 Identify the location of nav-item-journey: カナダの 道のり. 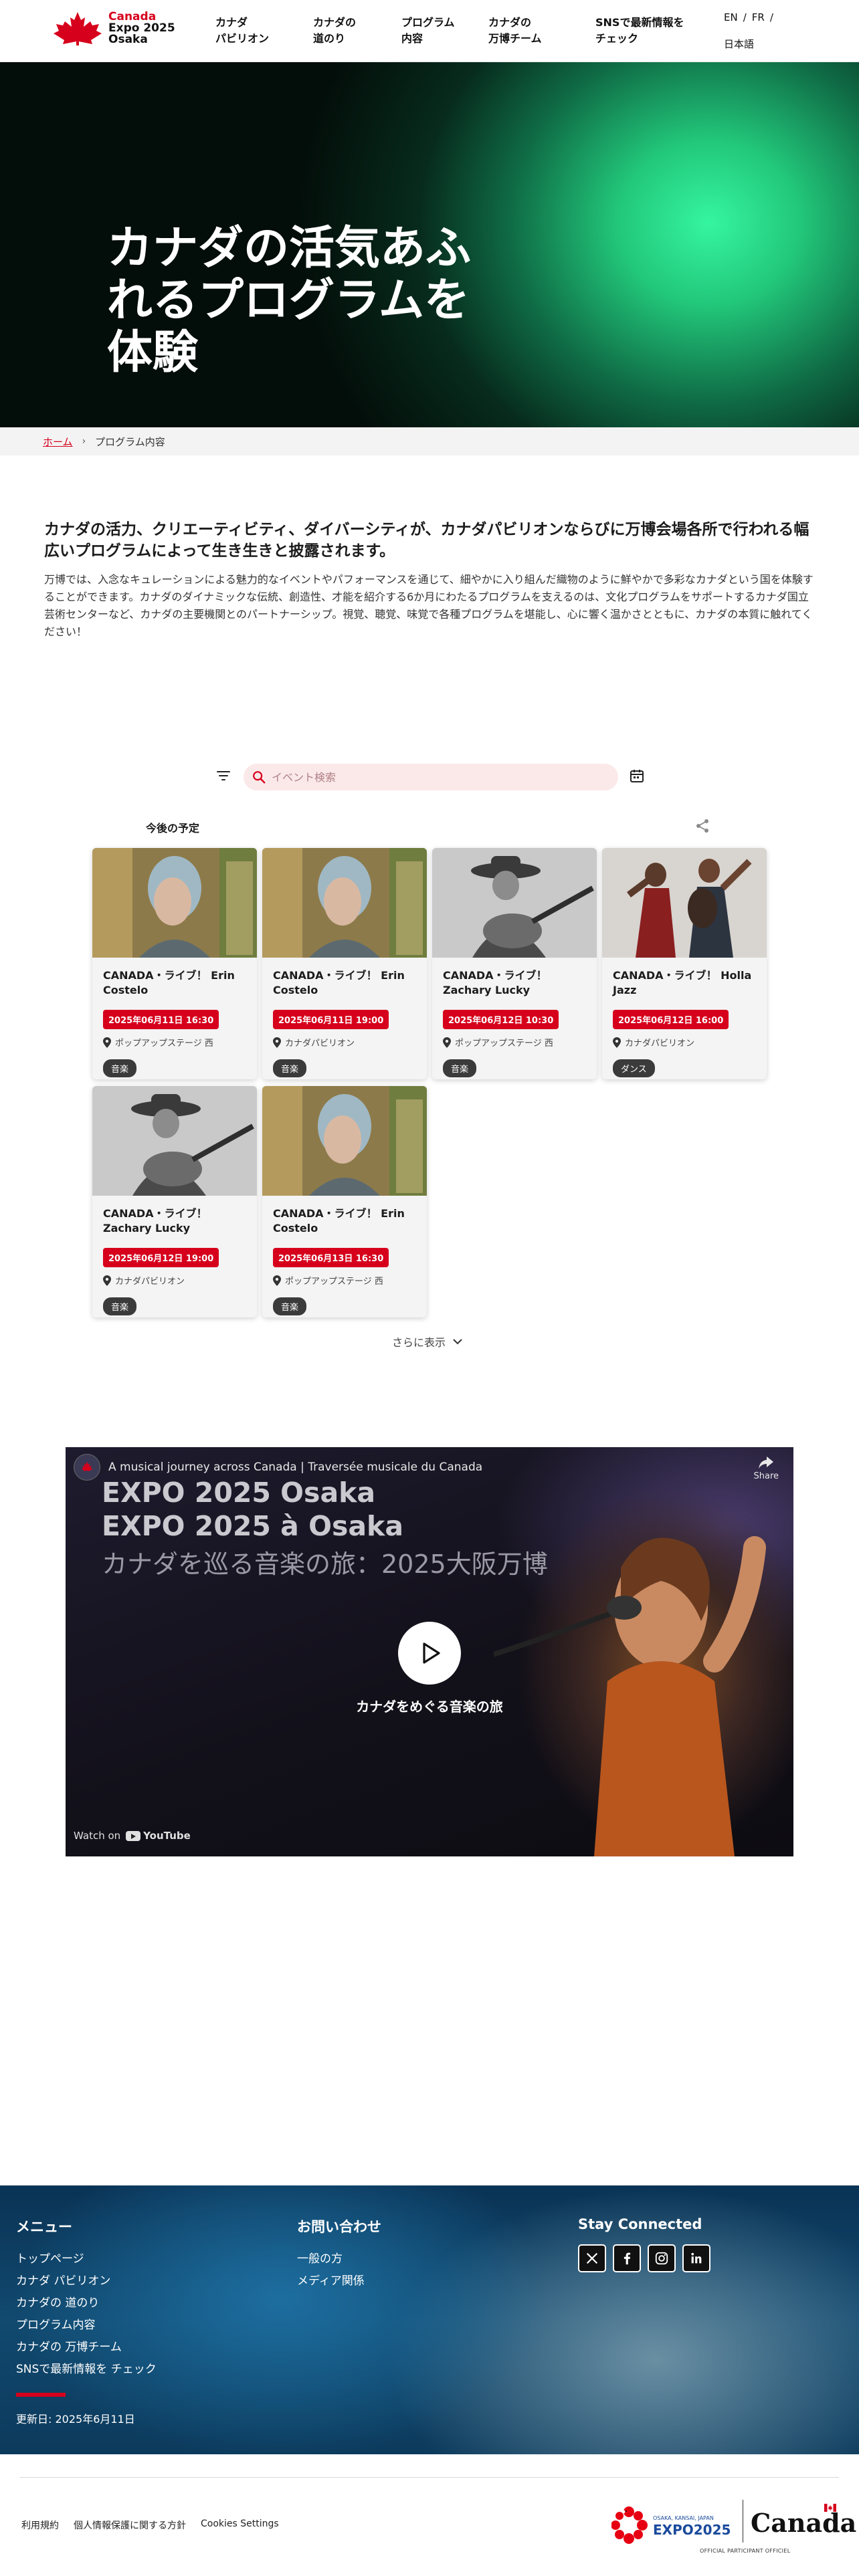
(363, 31).